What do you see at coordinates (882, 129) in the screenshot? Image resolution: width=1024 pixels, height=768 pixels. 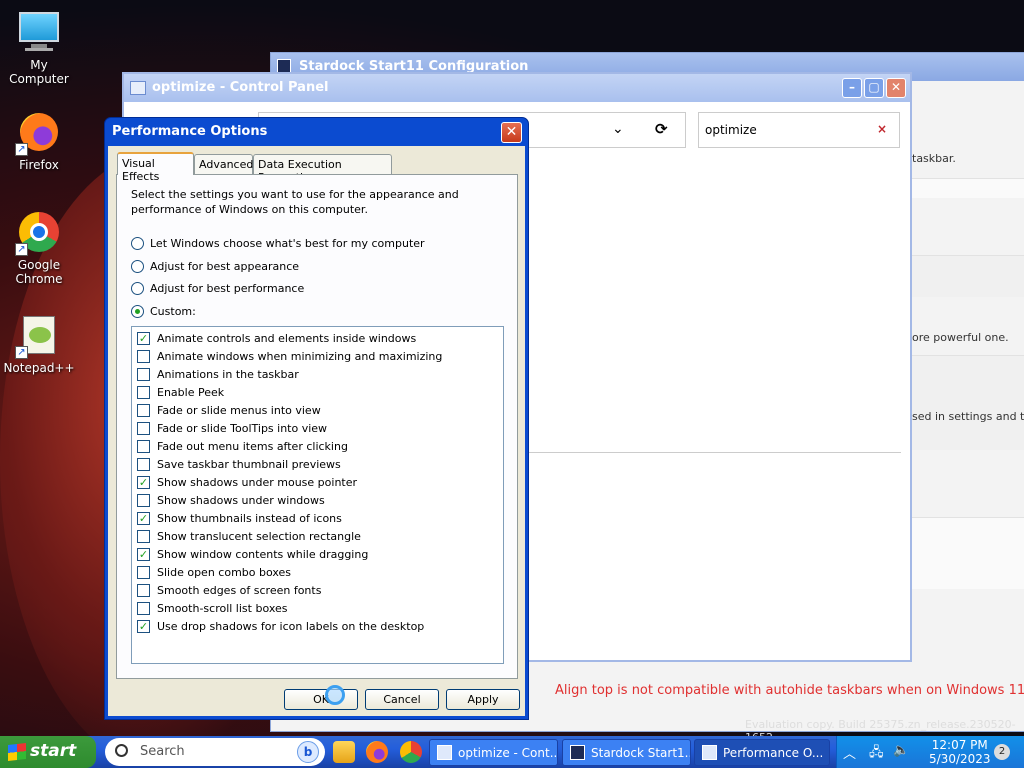 I see `clear-search-icon: ×` at bounding box center [882, 129].